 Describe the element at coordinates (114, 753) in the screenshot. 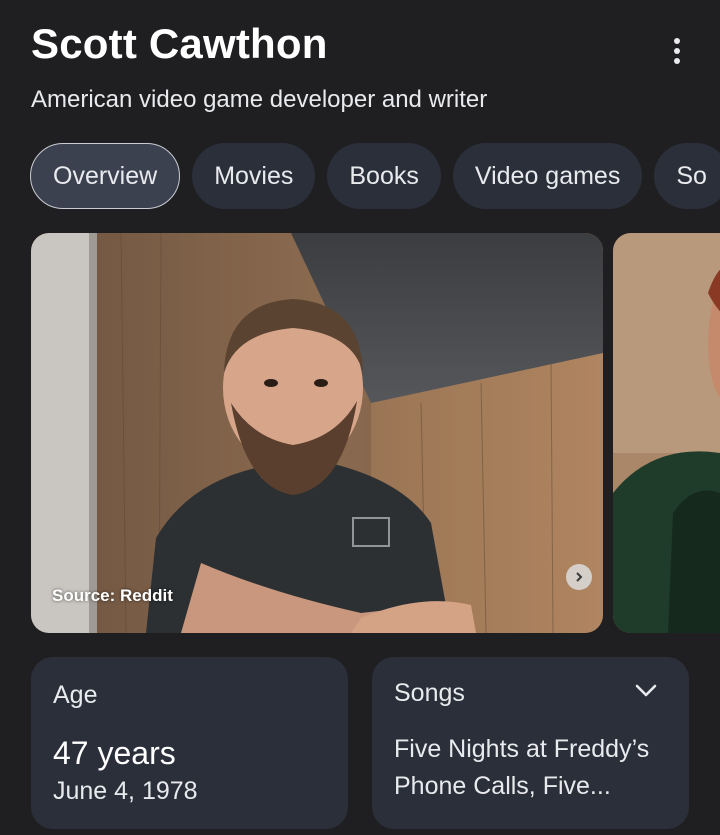

I see `age-value: 47 years` at that location.